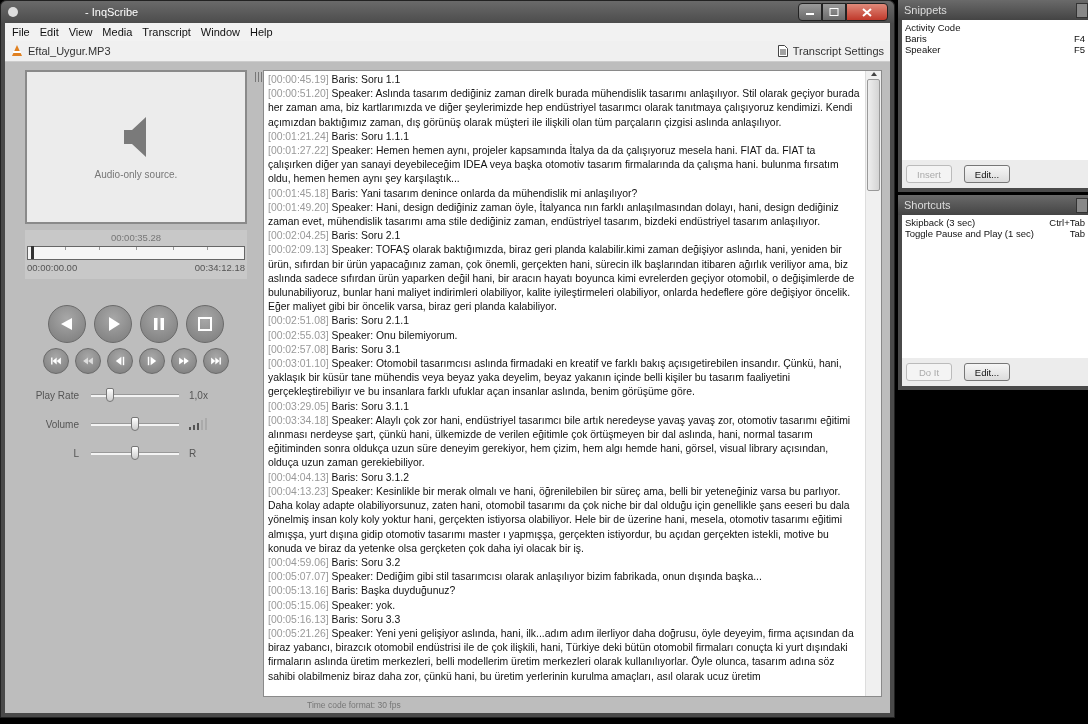  Describe the element at coordinates (198, 395) in the screenshot. I see `rate-reading: 1,0x` at that location.